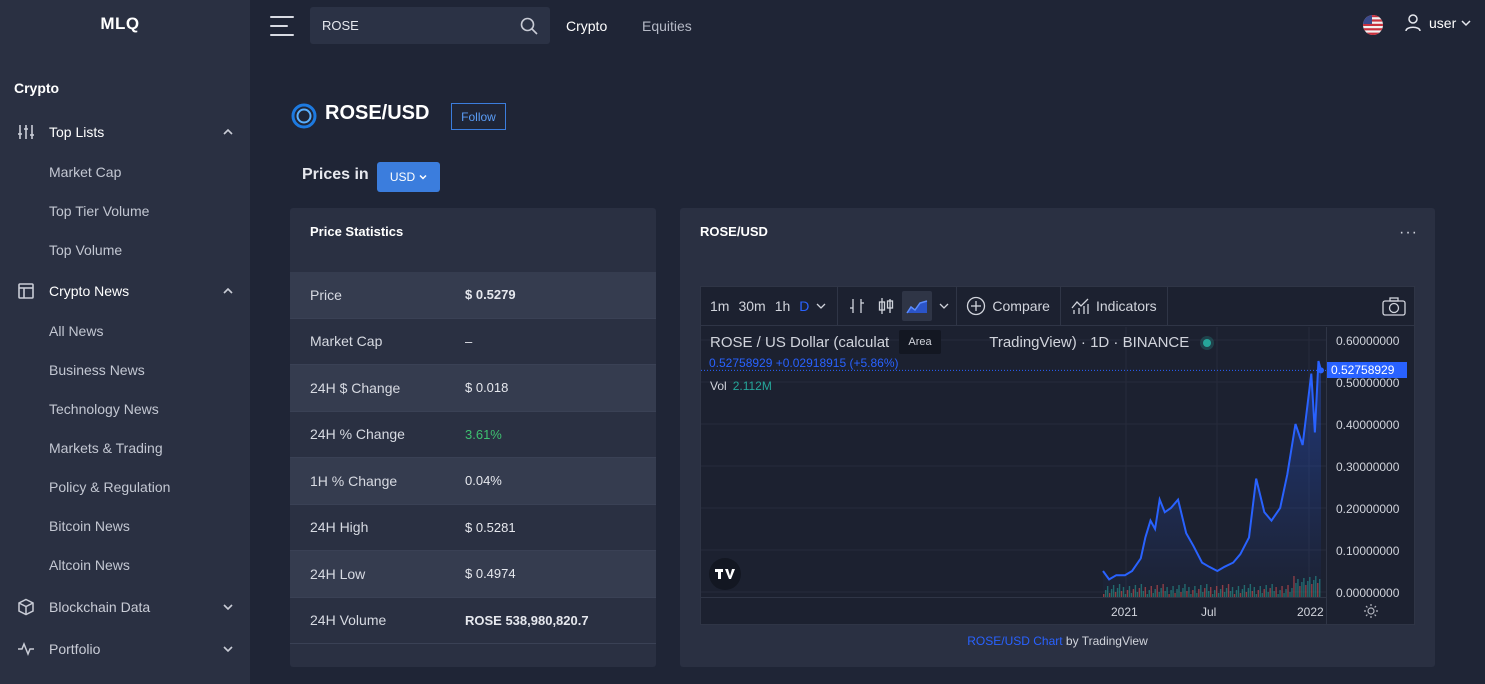 This screenshot has height=684, width=1485. Describe the element at coordinates (1089, 342) in the screenshot. I see `legend-symbol-right: TradingView) · 1D · BINANCE` at that location.